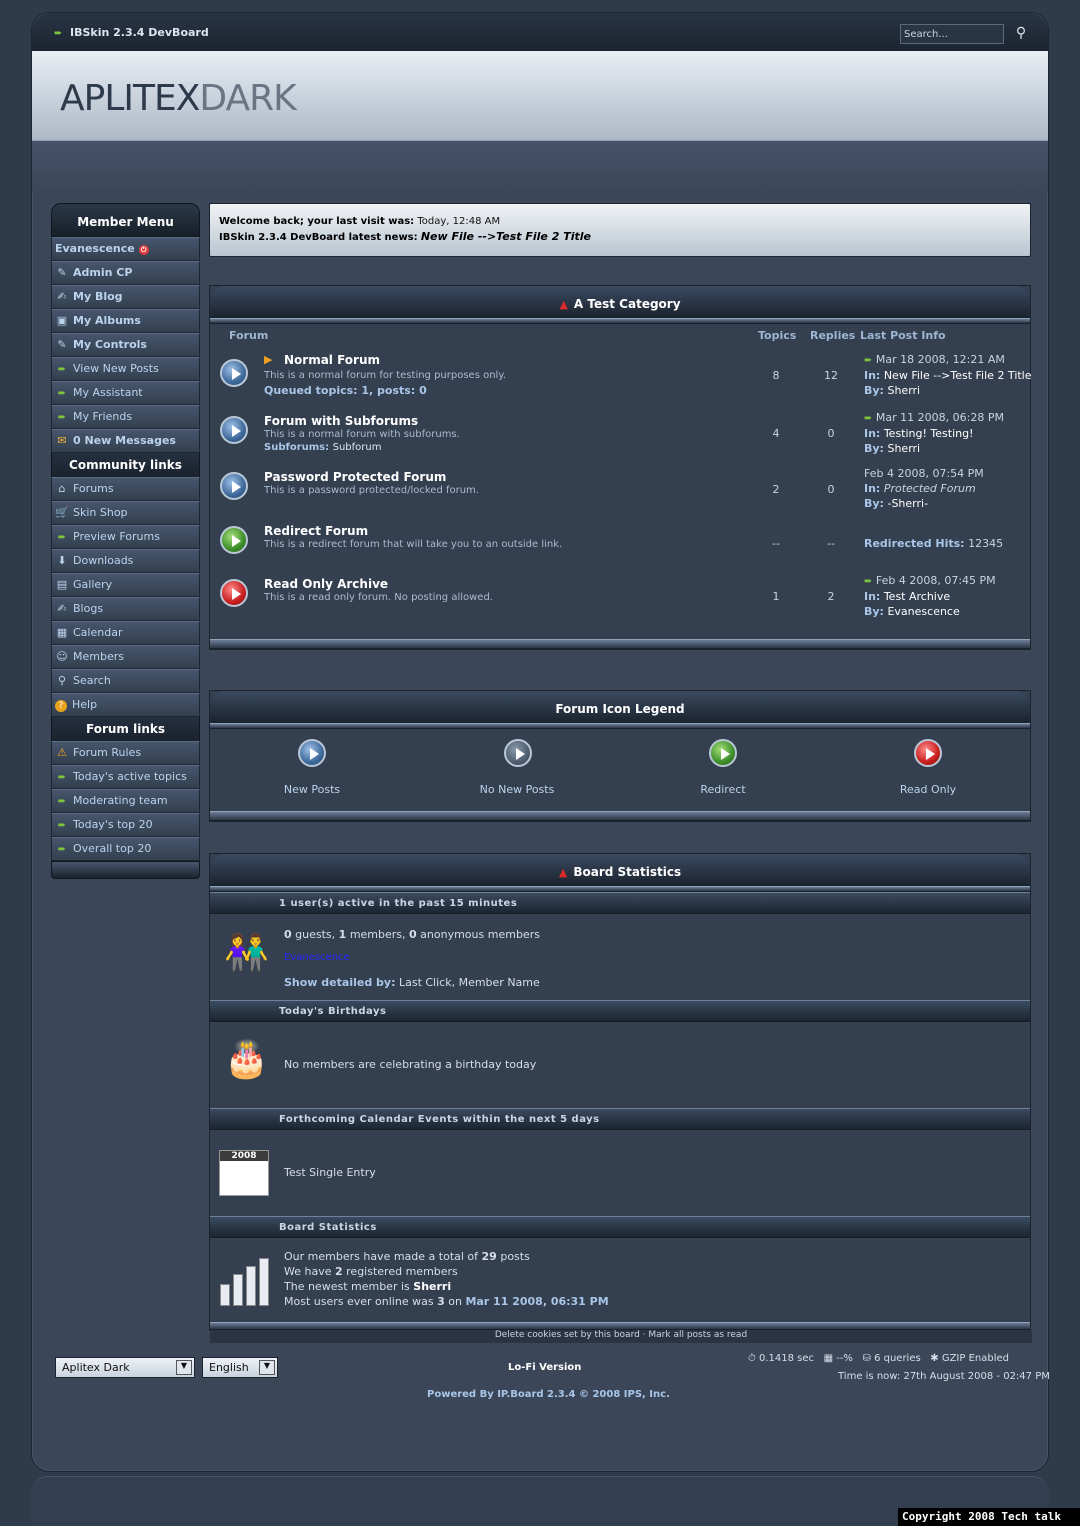 The image size is (1080, 1526). What do you see at coordinates (332, 360) in the screenshot?
I see `forum-name-link: Normal Forum` at bounding box center [332, 360].